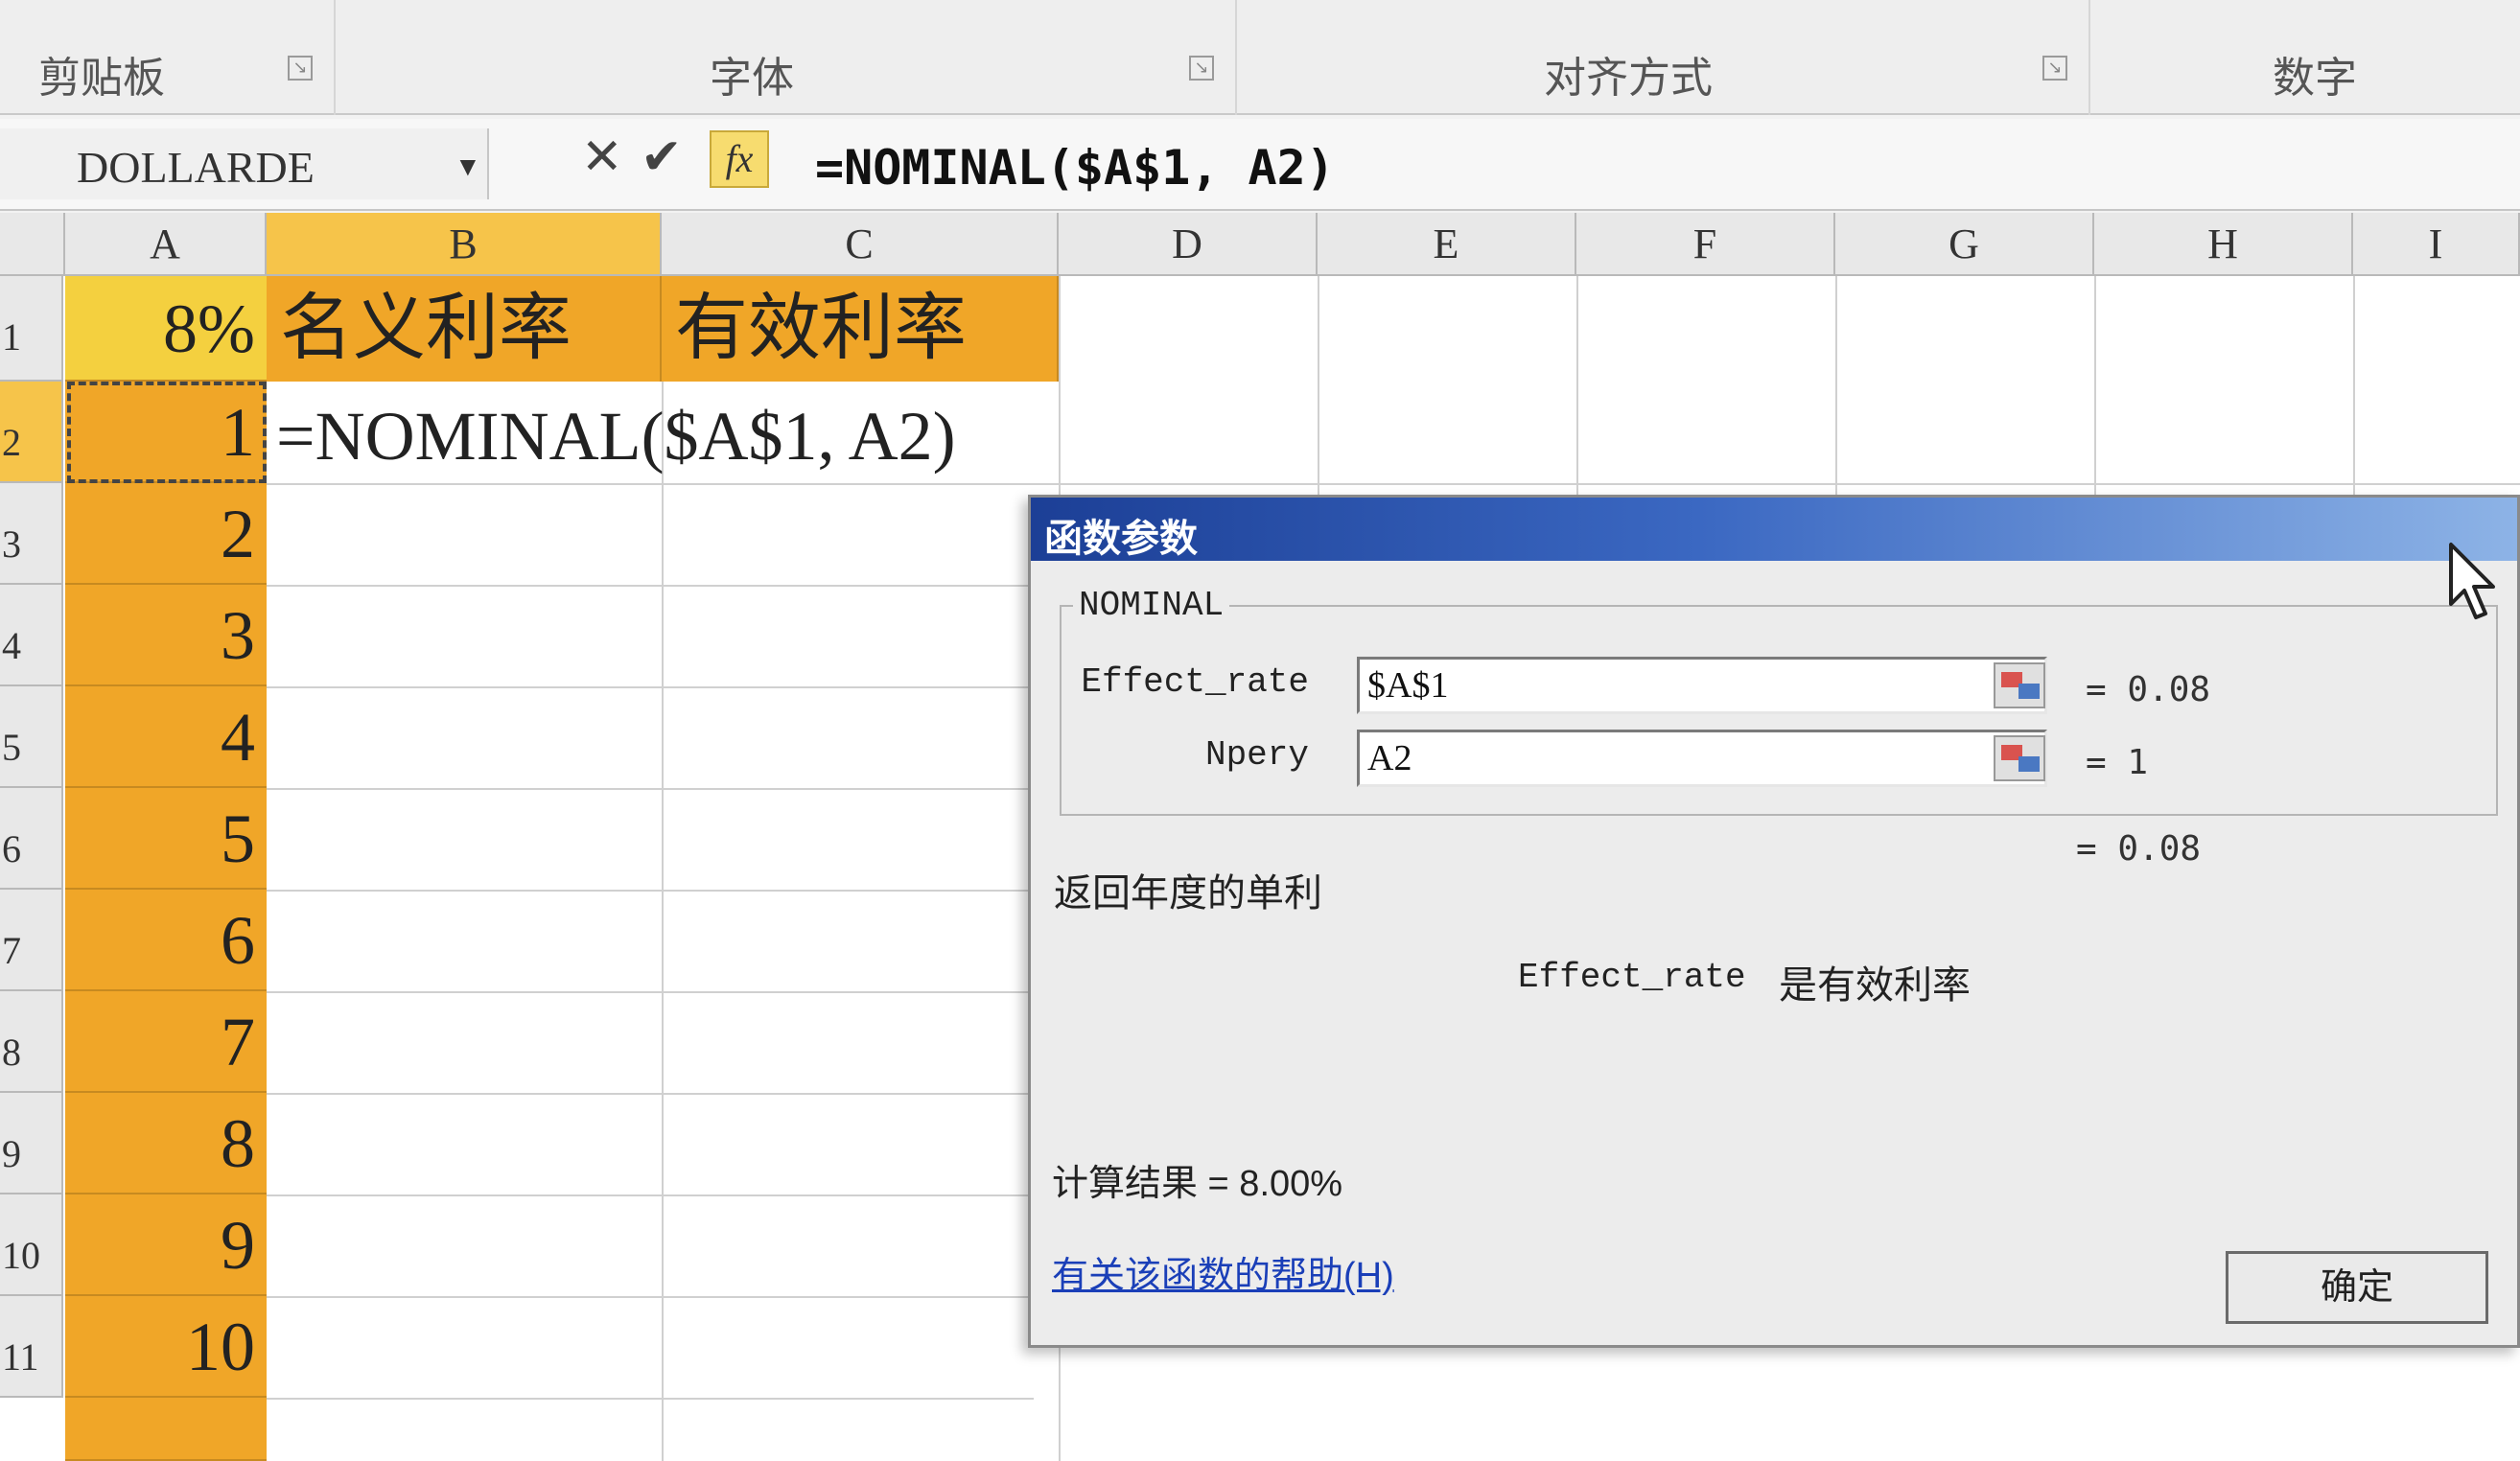 Image resolution: width=2520 pixels, height=1461 pixels. Describe the element at coordinates (31, 940) in the screenshot. I see `row-header: 7` at that location.